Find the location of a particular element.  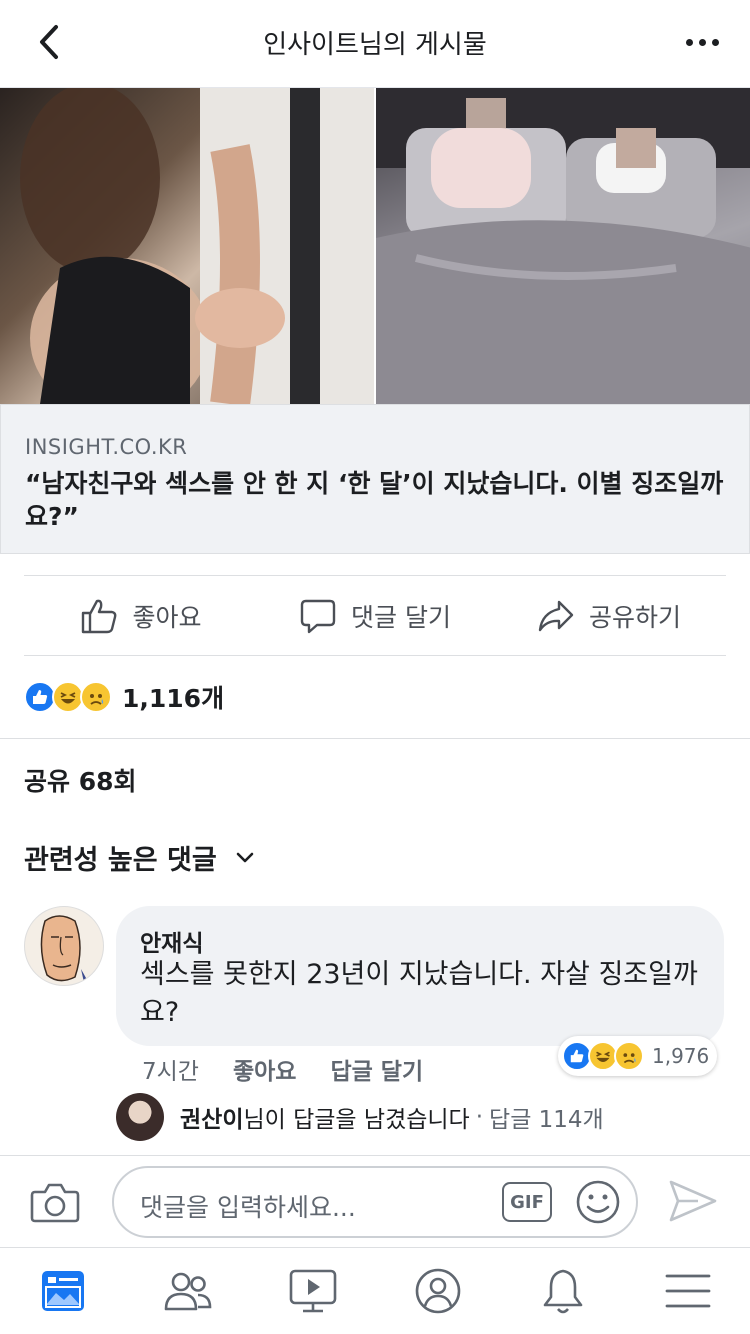

comment-time: 7시간 is located at coordinates (170, 1072).